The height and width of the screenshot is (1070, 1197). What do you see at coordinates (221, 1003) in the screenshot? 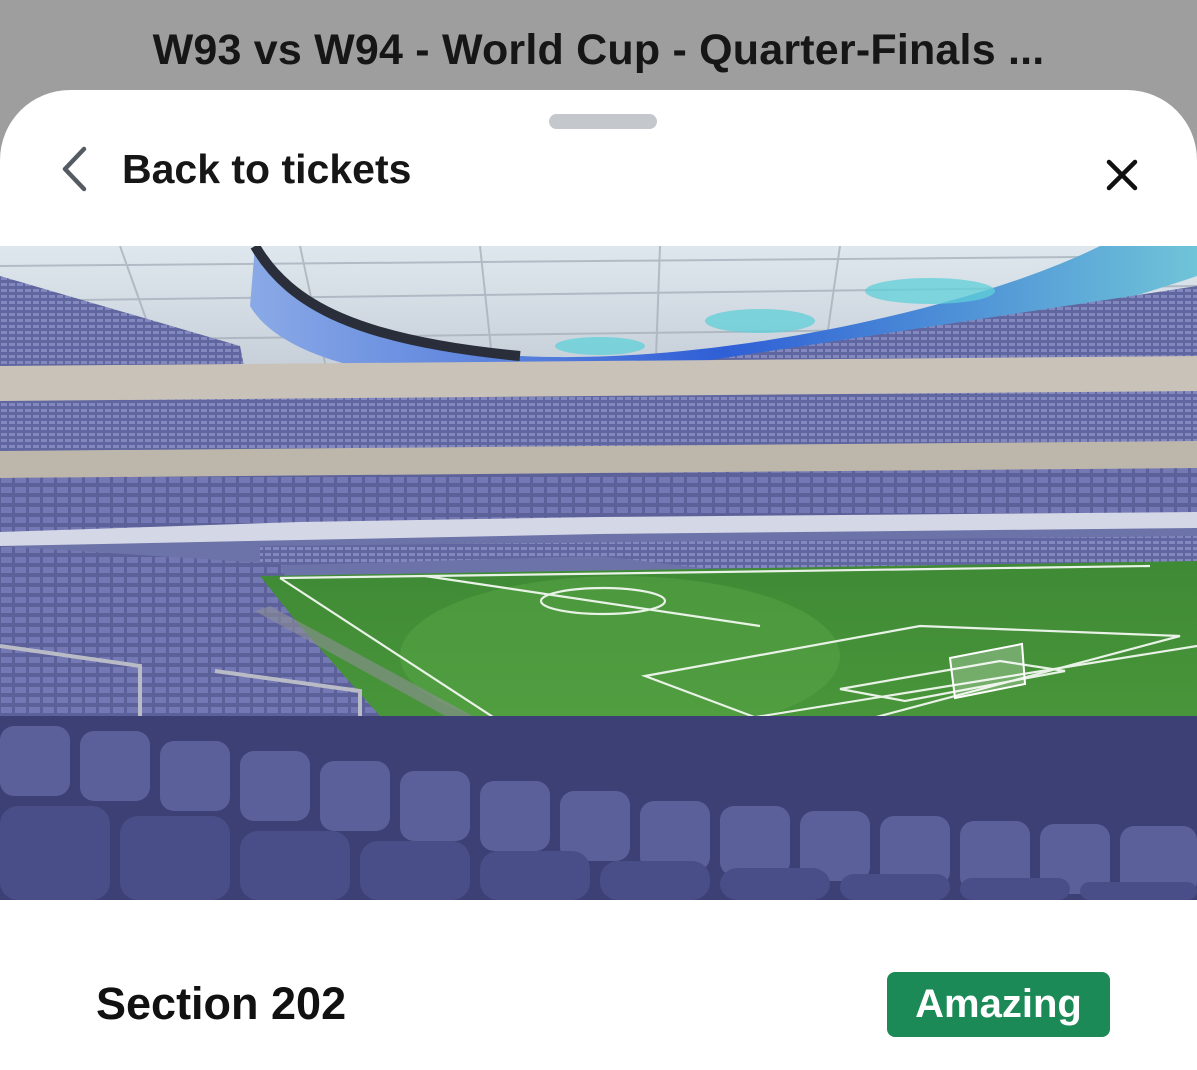
I see `section-label: Section 202` at bounding box center [221, 1003].